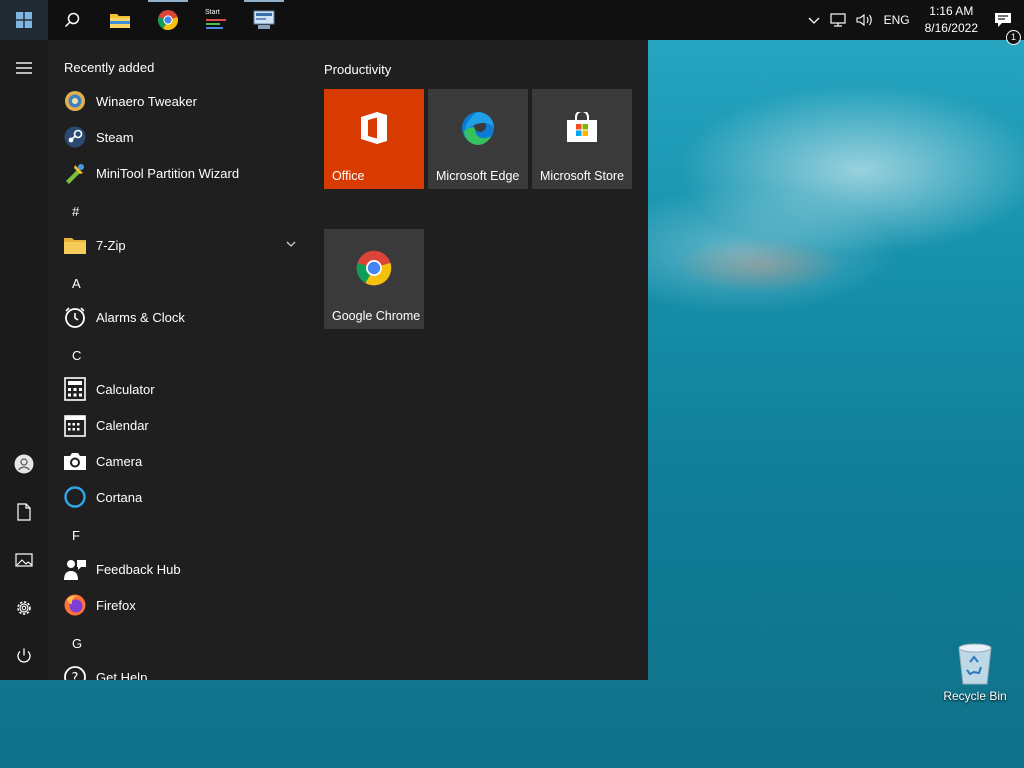  I want to click on taskbar-network-app, so click(264, 20).